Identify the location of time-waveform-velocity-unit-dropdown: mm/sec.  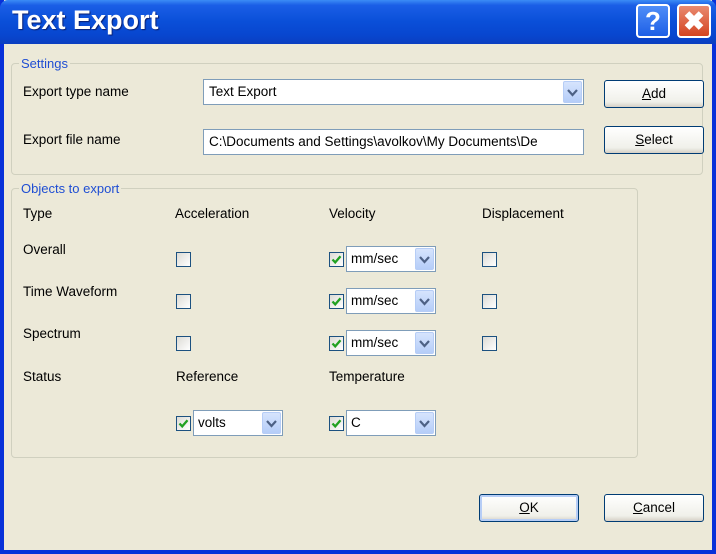
(391, 301).